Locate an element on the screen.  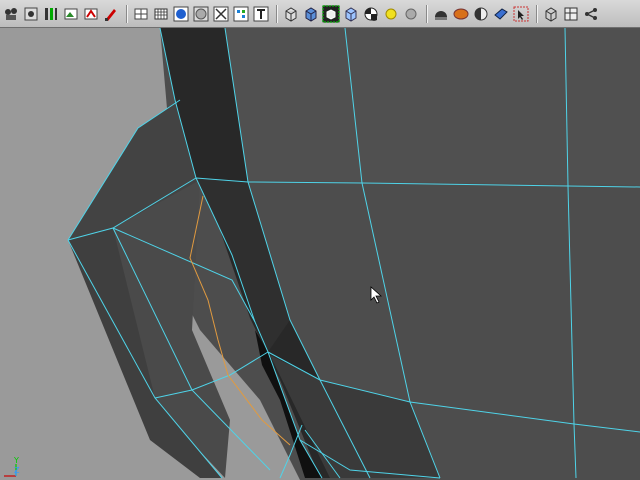
snap-icon is located at coordinates (31, 13).